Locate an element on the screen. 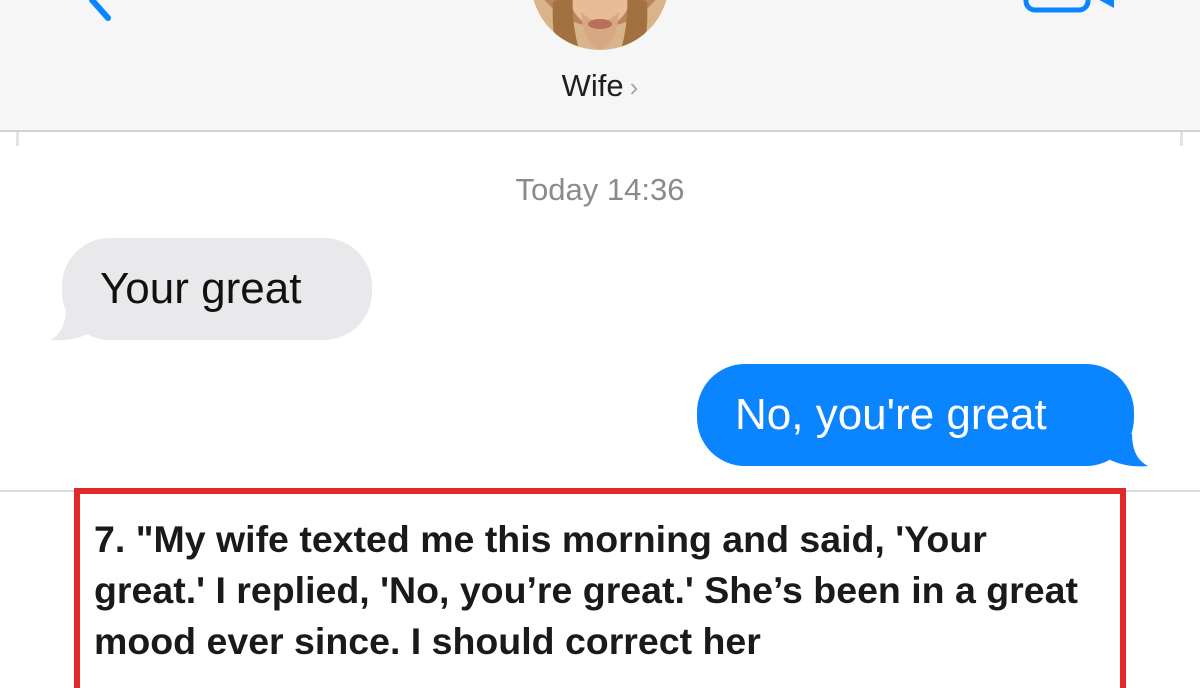  outgoing-message-bubble: No, you're great is located at coordinates (915, 415).